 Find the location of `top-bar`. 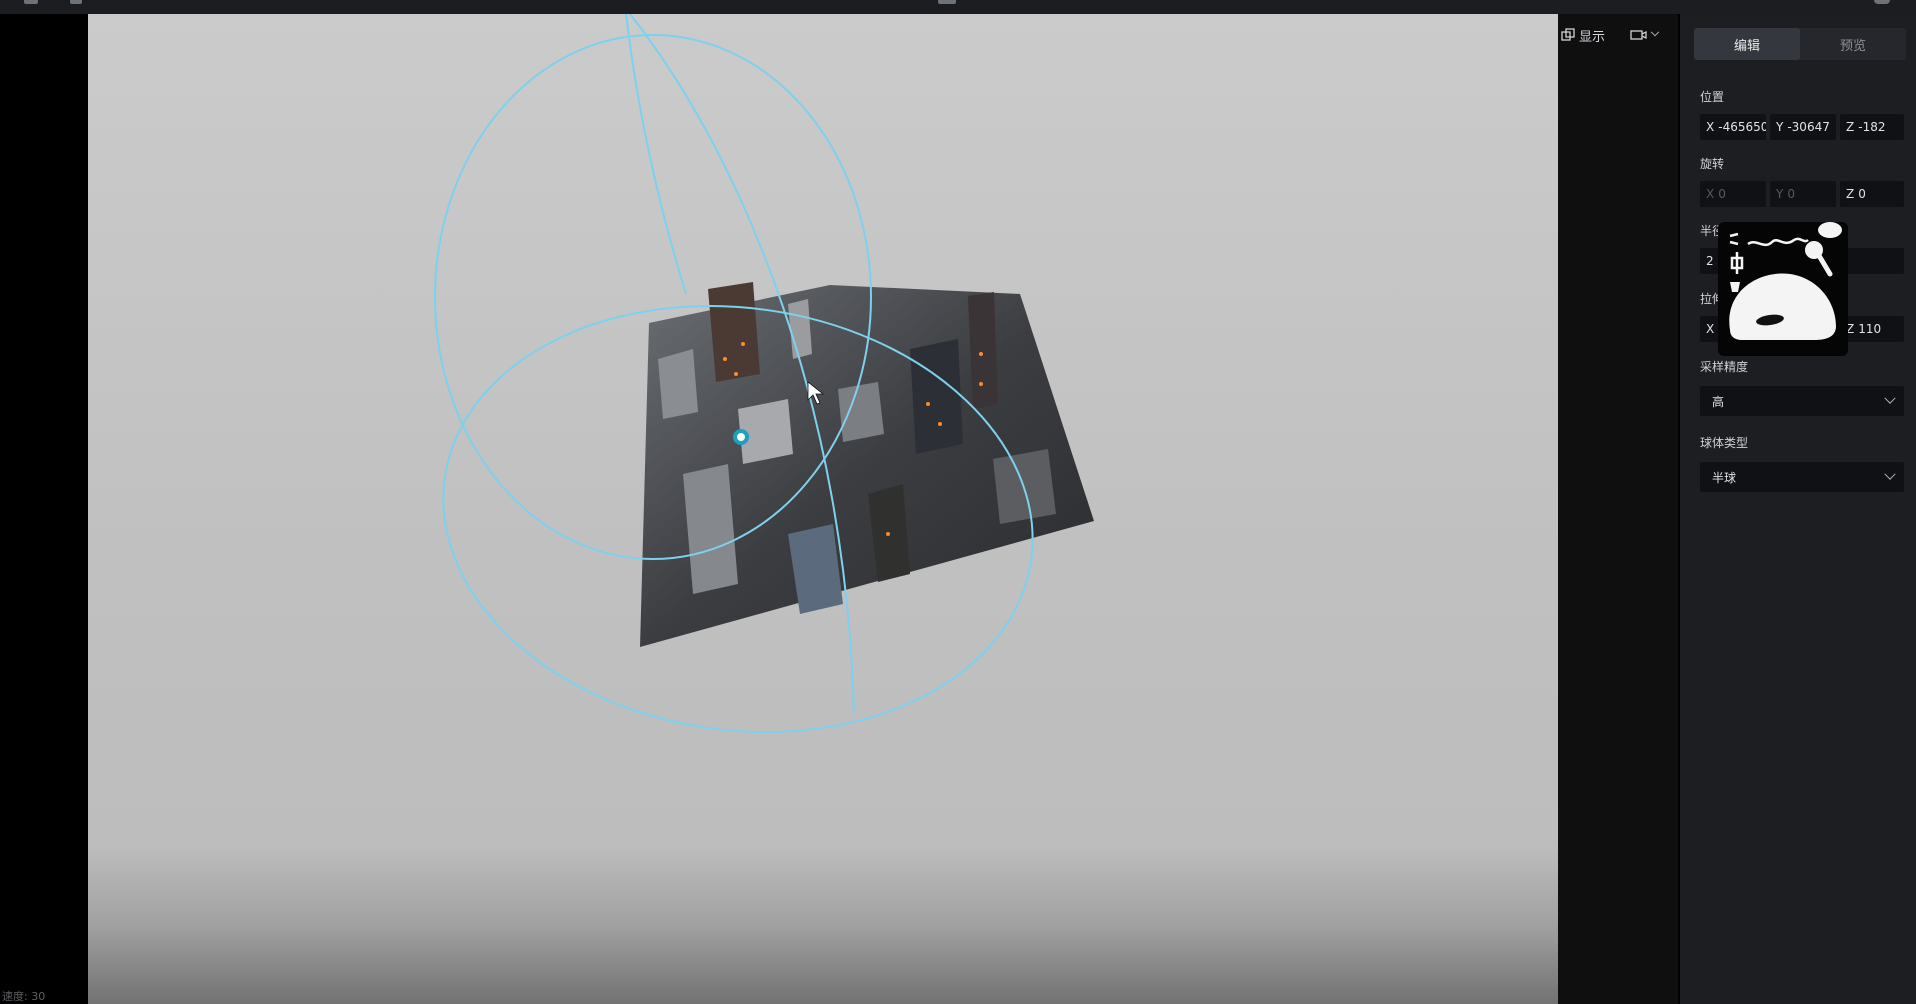

top-bar is located at coordinates (958, 7).